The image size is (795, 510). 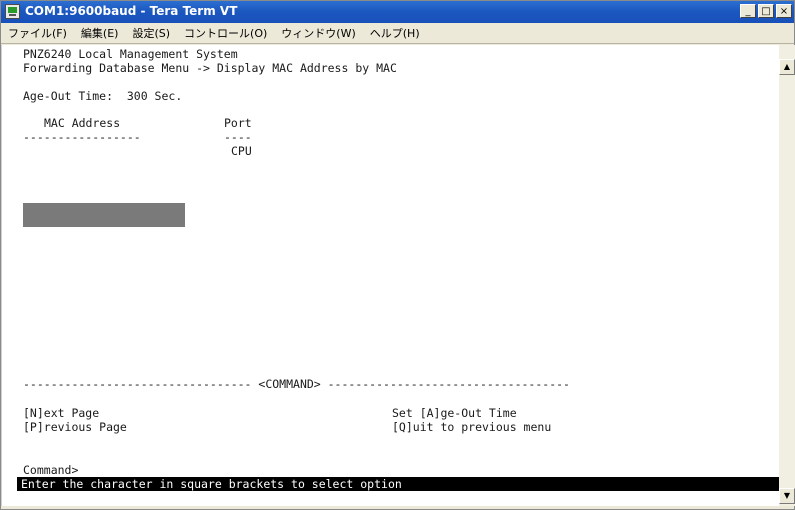 I want to click on vertical-scrollbar: ▲ ▼, so click(x=787, y=275).